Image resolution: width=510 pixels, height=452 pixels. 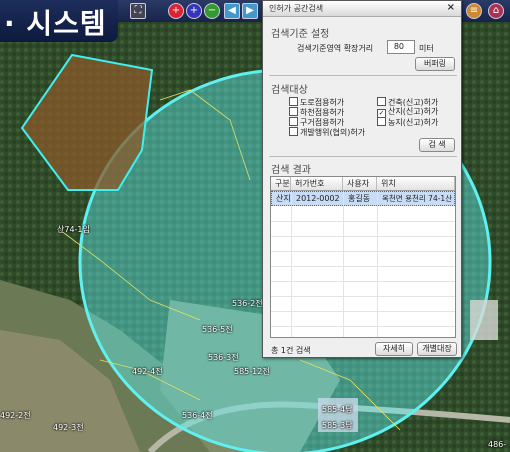 What do you see at coordinates (283, 198) in the screenshot?
I see `cell-type: 산지` at bounding box center [283, 198].